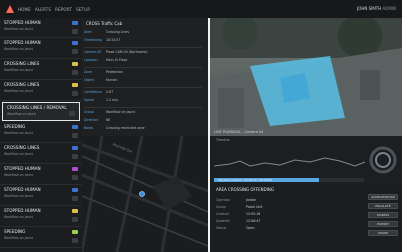 This screenshot has width=402, height=252. What do you see at coordinates (24, 9) in the screenshot?
I see `nav-home: HOME` at bounding box center [24, 9].